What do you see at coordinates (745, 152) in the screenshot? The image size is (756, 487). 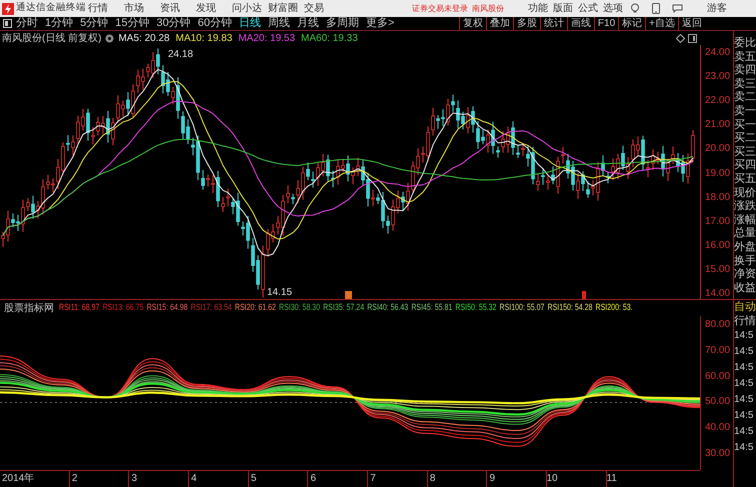 I see `quote-label: 买三` at bounding box center [745, 152].